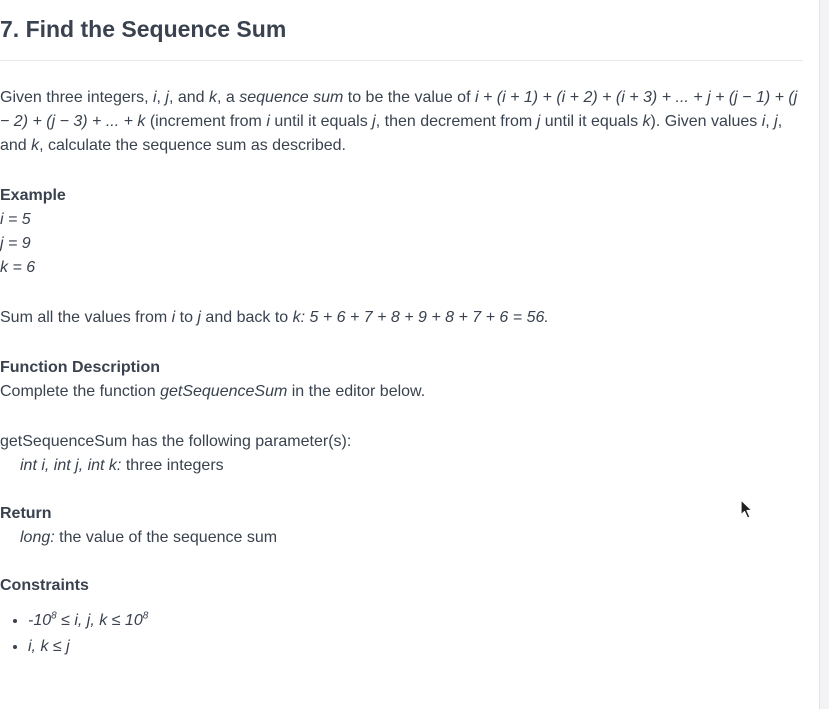 The width and height of the screenshot is (829, 709). I want to click on title-divider, so click(401, 60).